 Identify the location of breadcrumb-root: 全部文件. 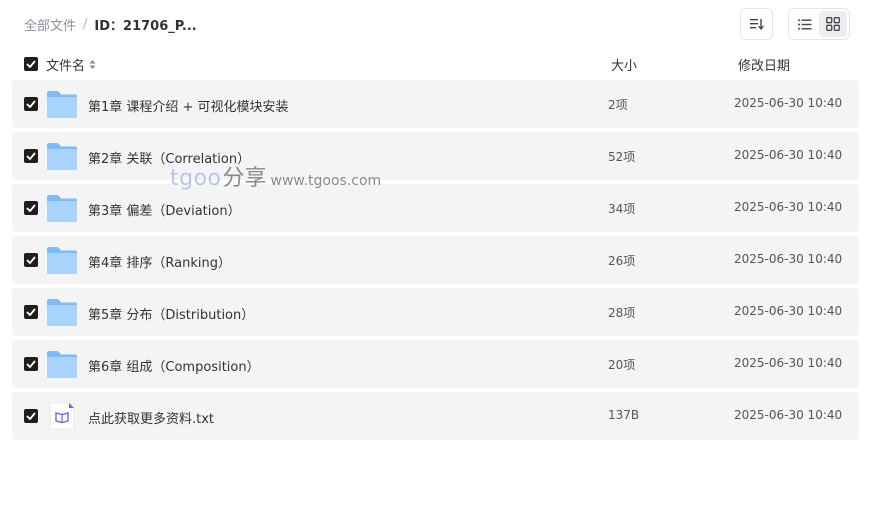
(50, 24).